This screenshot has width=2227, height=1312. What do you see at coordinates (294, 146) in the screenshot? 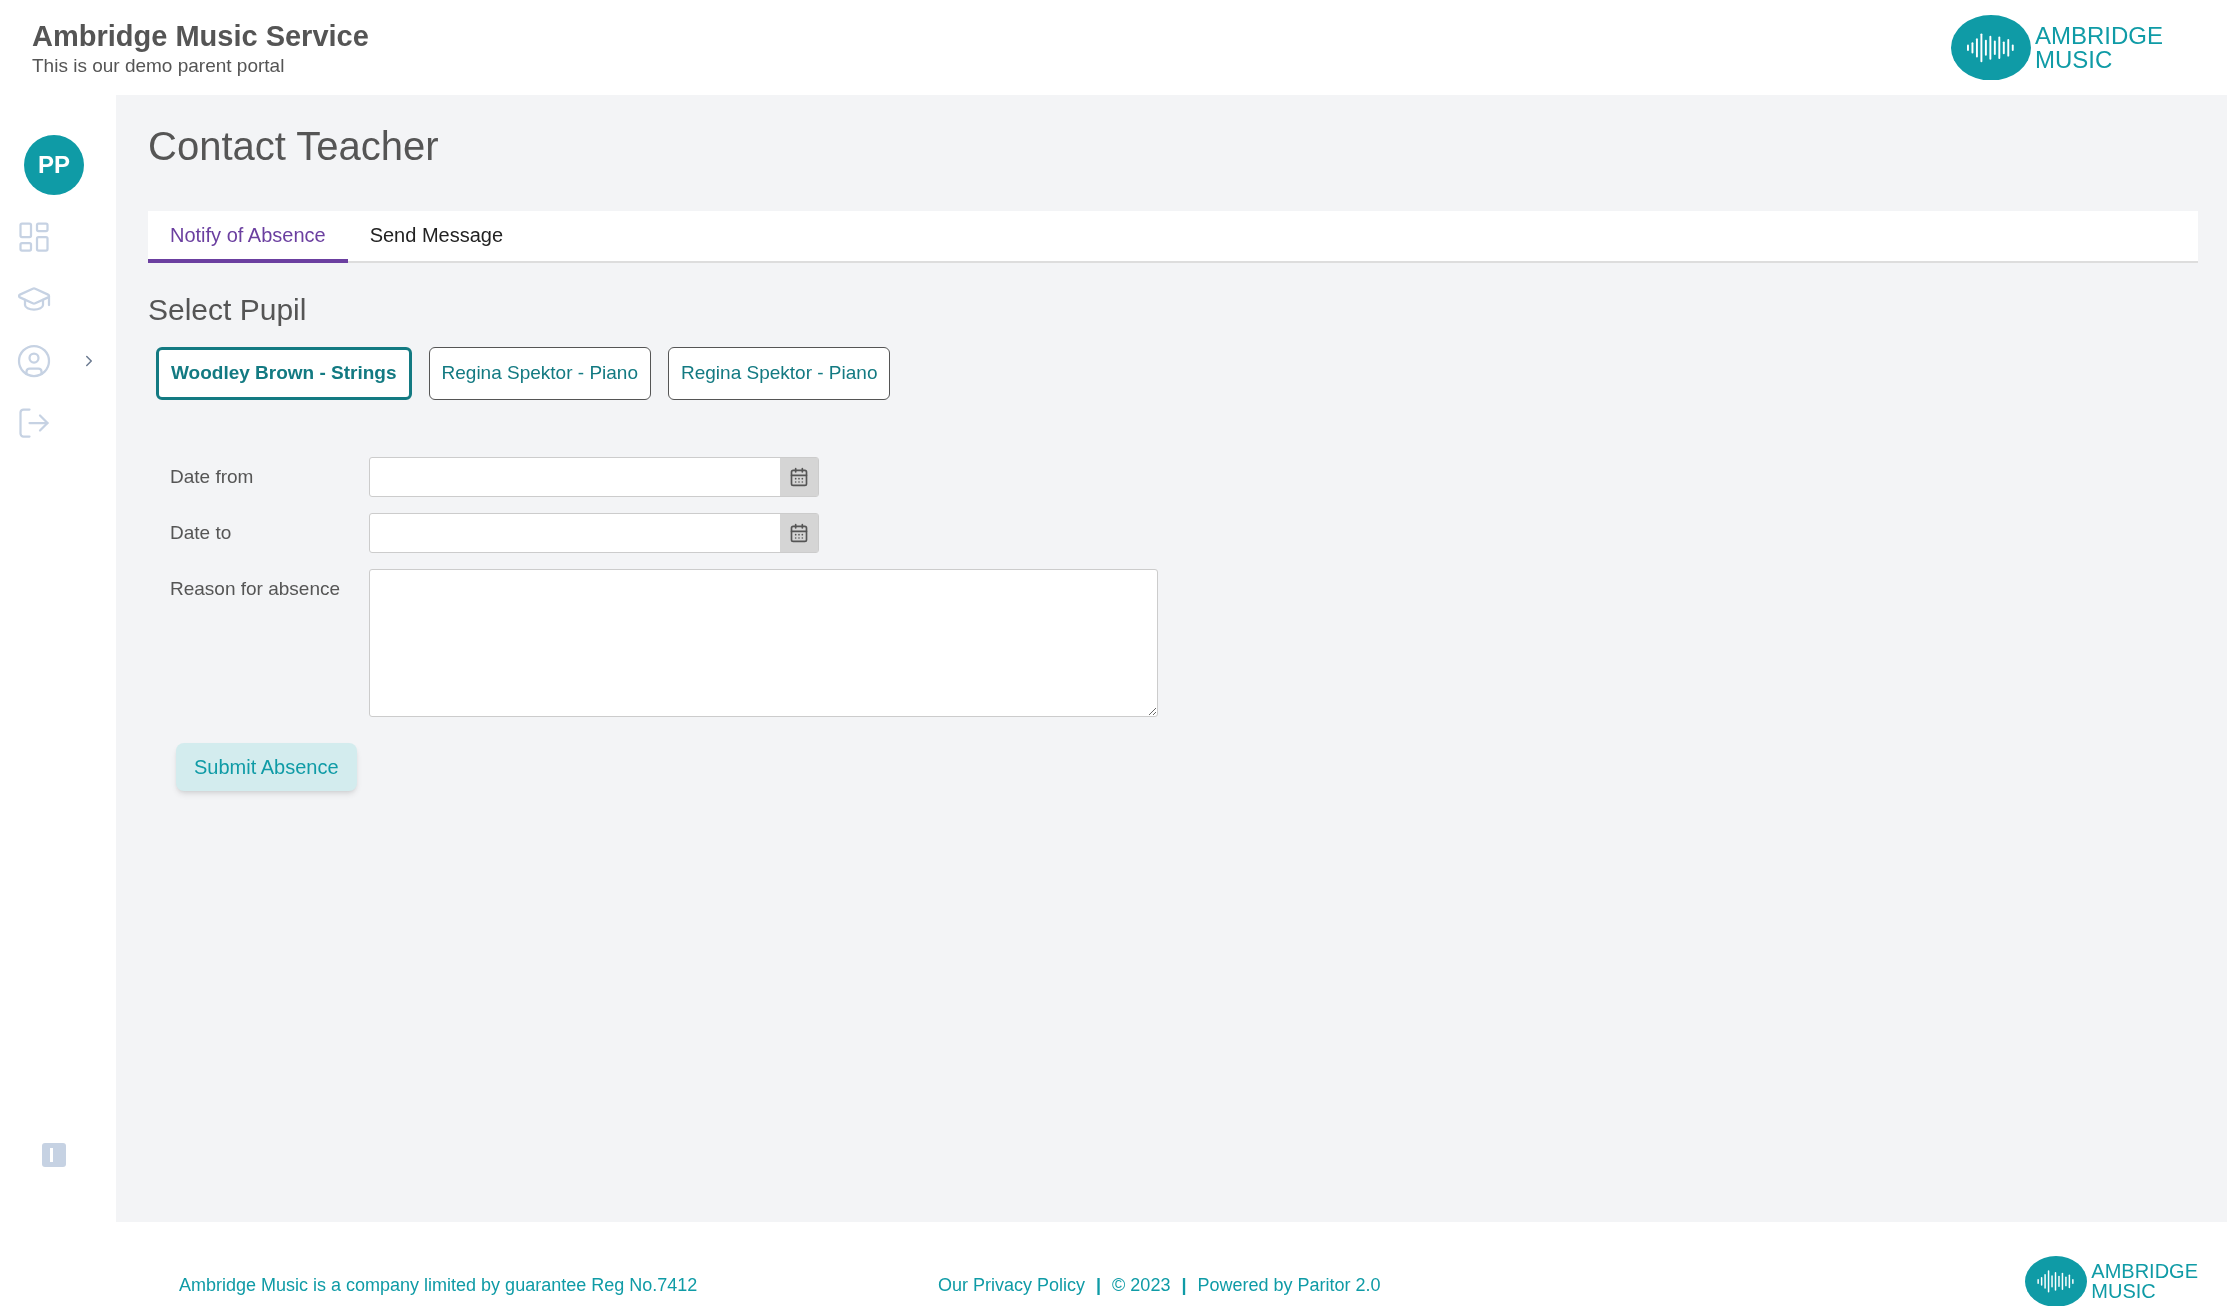
I see `page-title: Contact Teacher` at bounding box center [294, 146].